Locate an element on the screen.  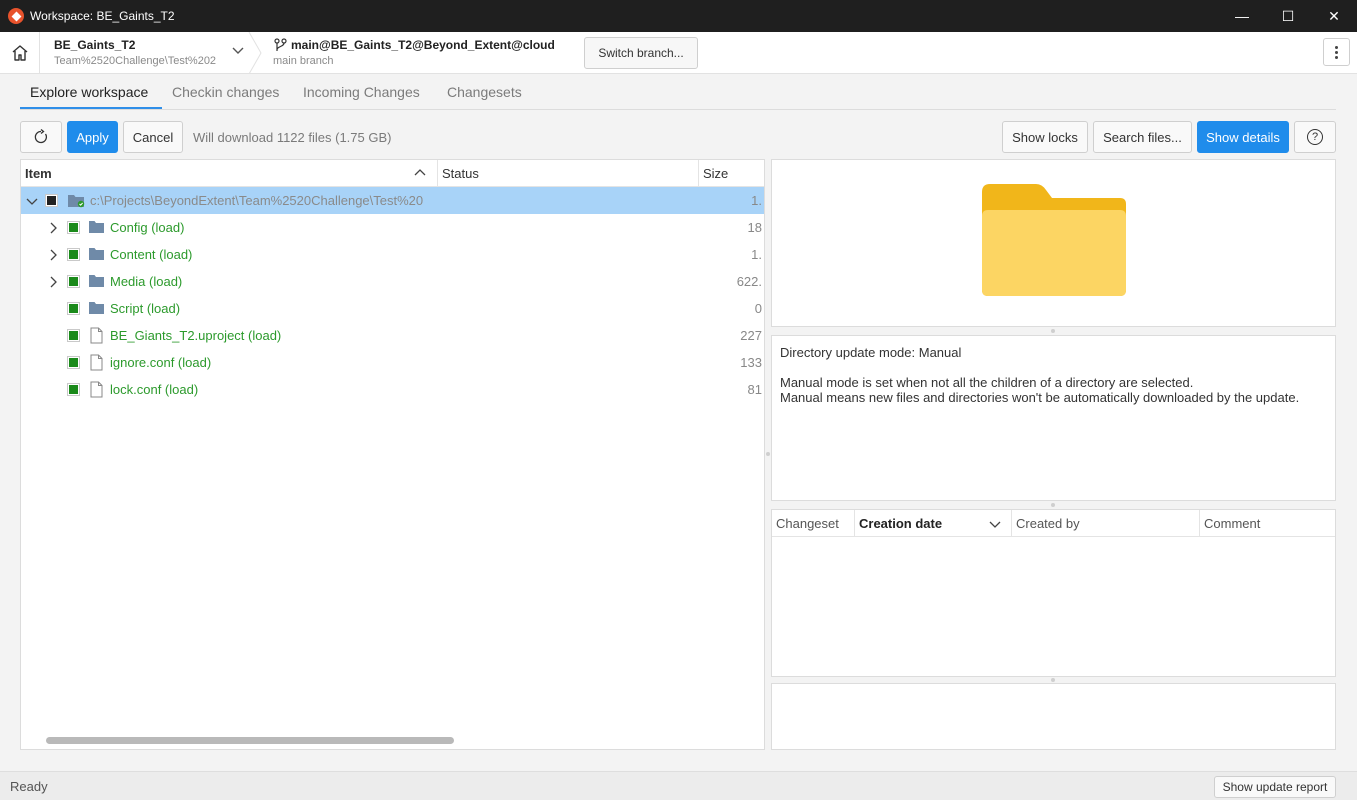
column-header-item: Item is located at coordinates (229, 173).